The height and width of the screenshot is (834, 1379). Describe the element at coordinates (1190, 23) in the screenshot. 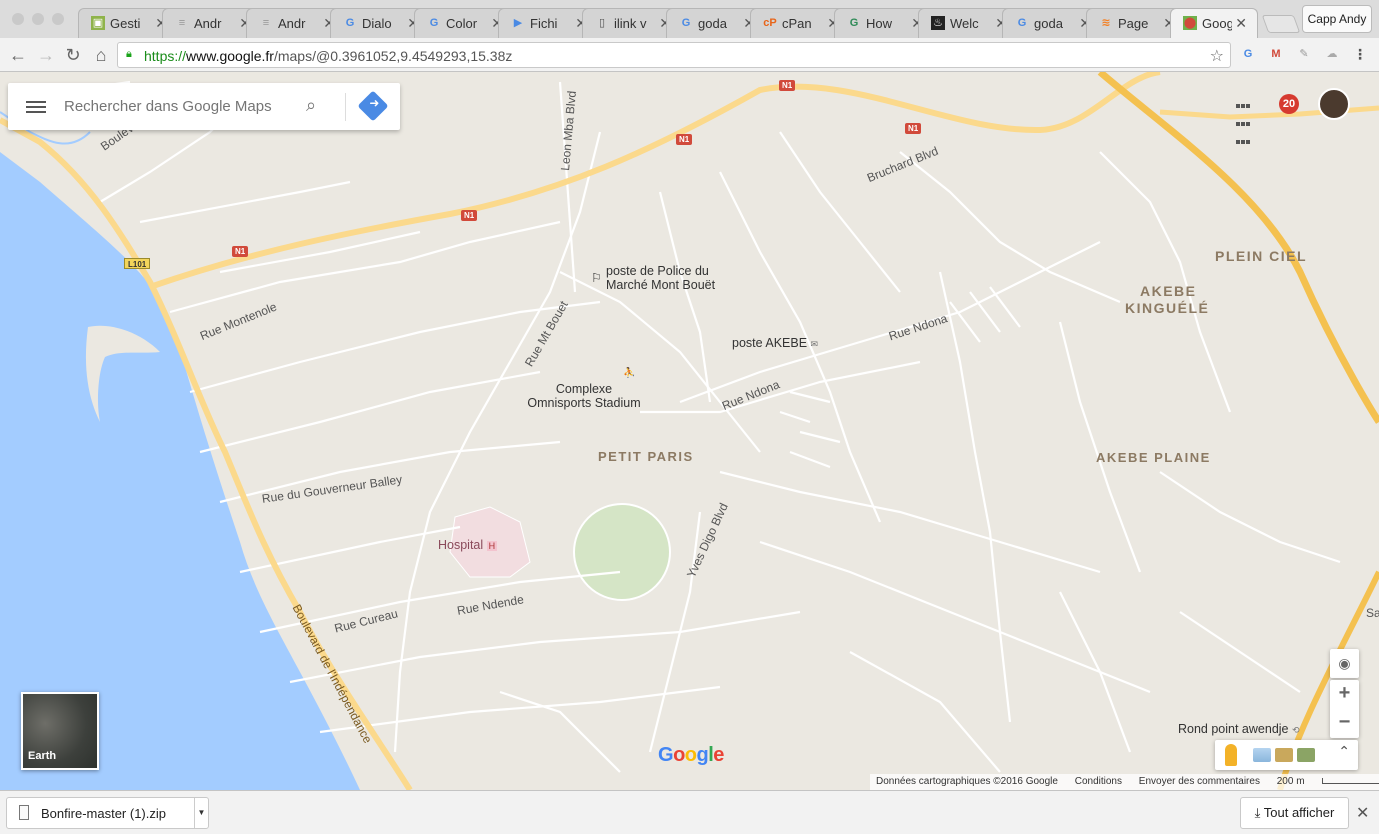

I see `maps-icon: ⬤` at that location.